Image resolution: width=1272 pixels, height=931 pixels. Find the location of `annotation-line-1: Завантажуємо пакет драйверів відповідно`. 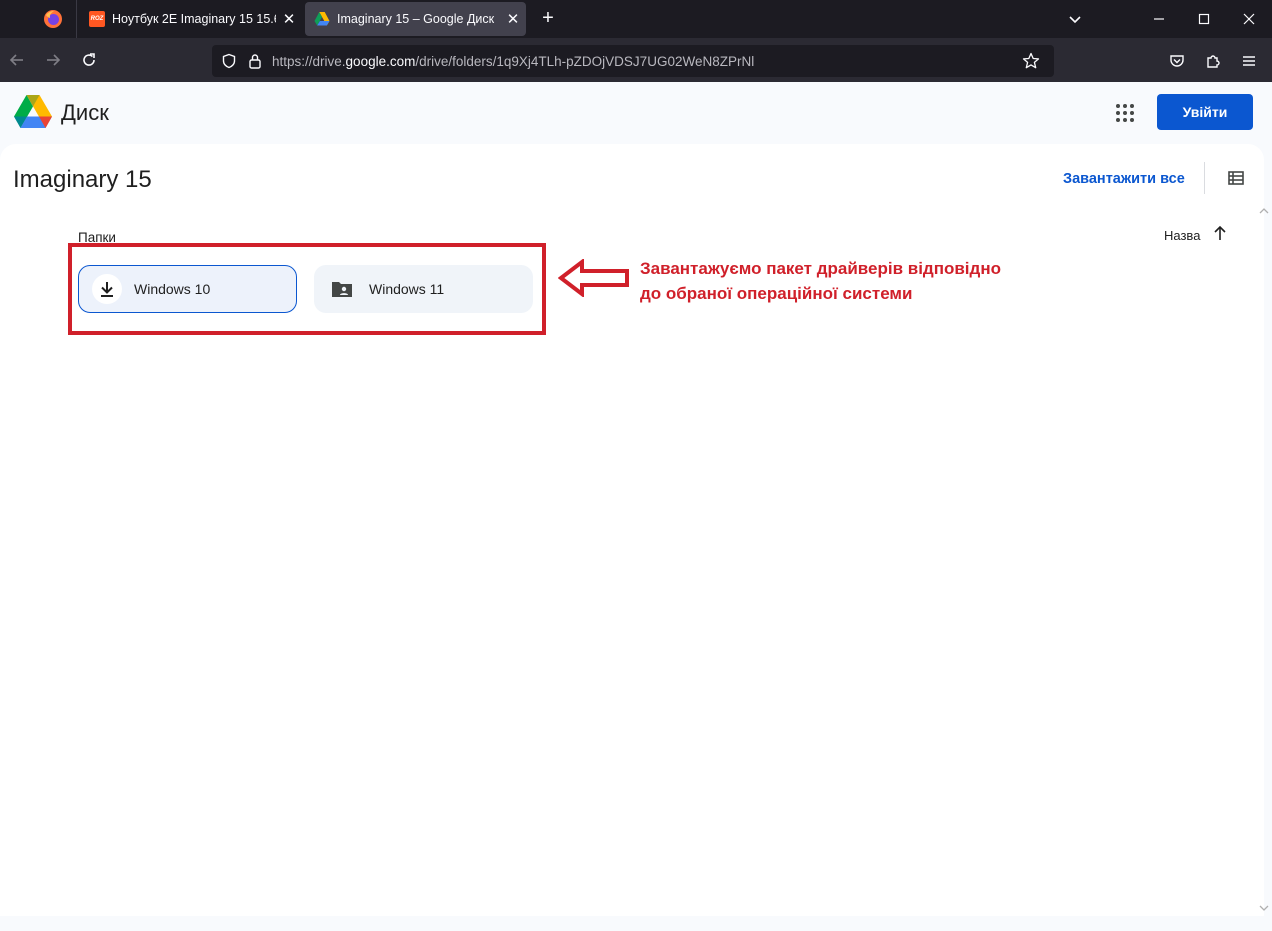

annotation-line-1: Завантажуємо пакет драйверів відповідно is located at coordinates (820, 268).